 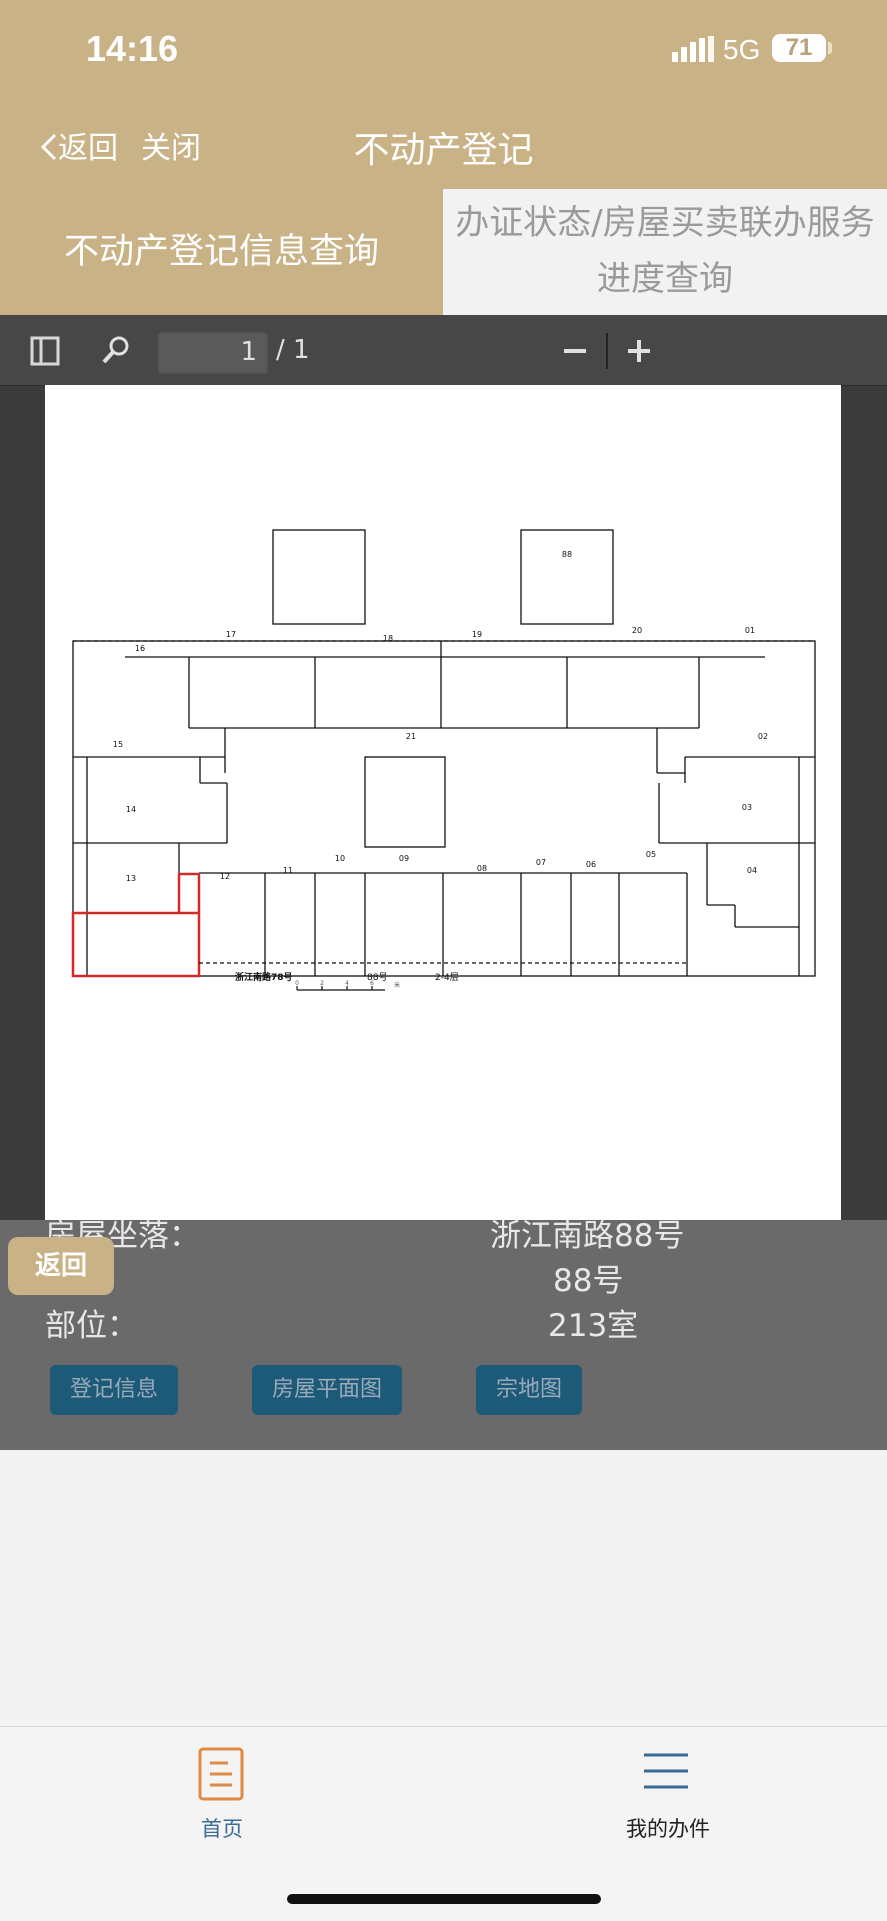 I want to click on document-icon, so click(x=221, y=1774).